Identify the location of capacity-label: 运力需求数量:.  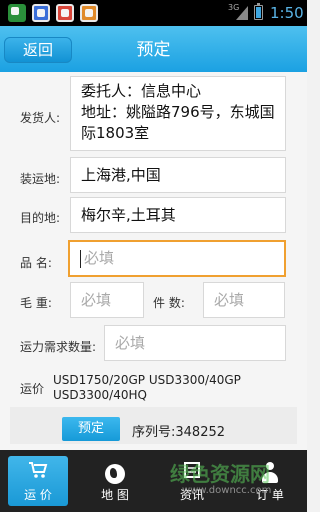
(58, 347).